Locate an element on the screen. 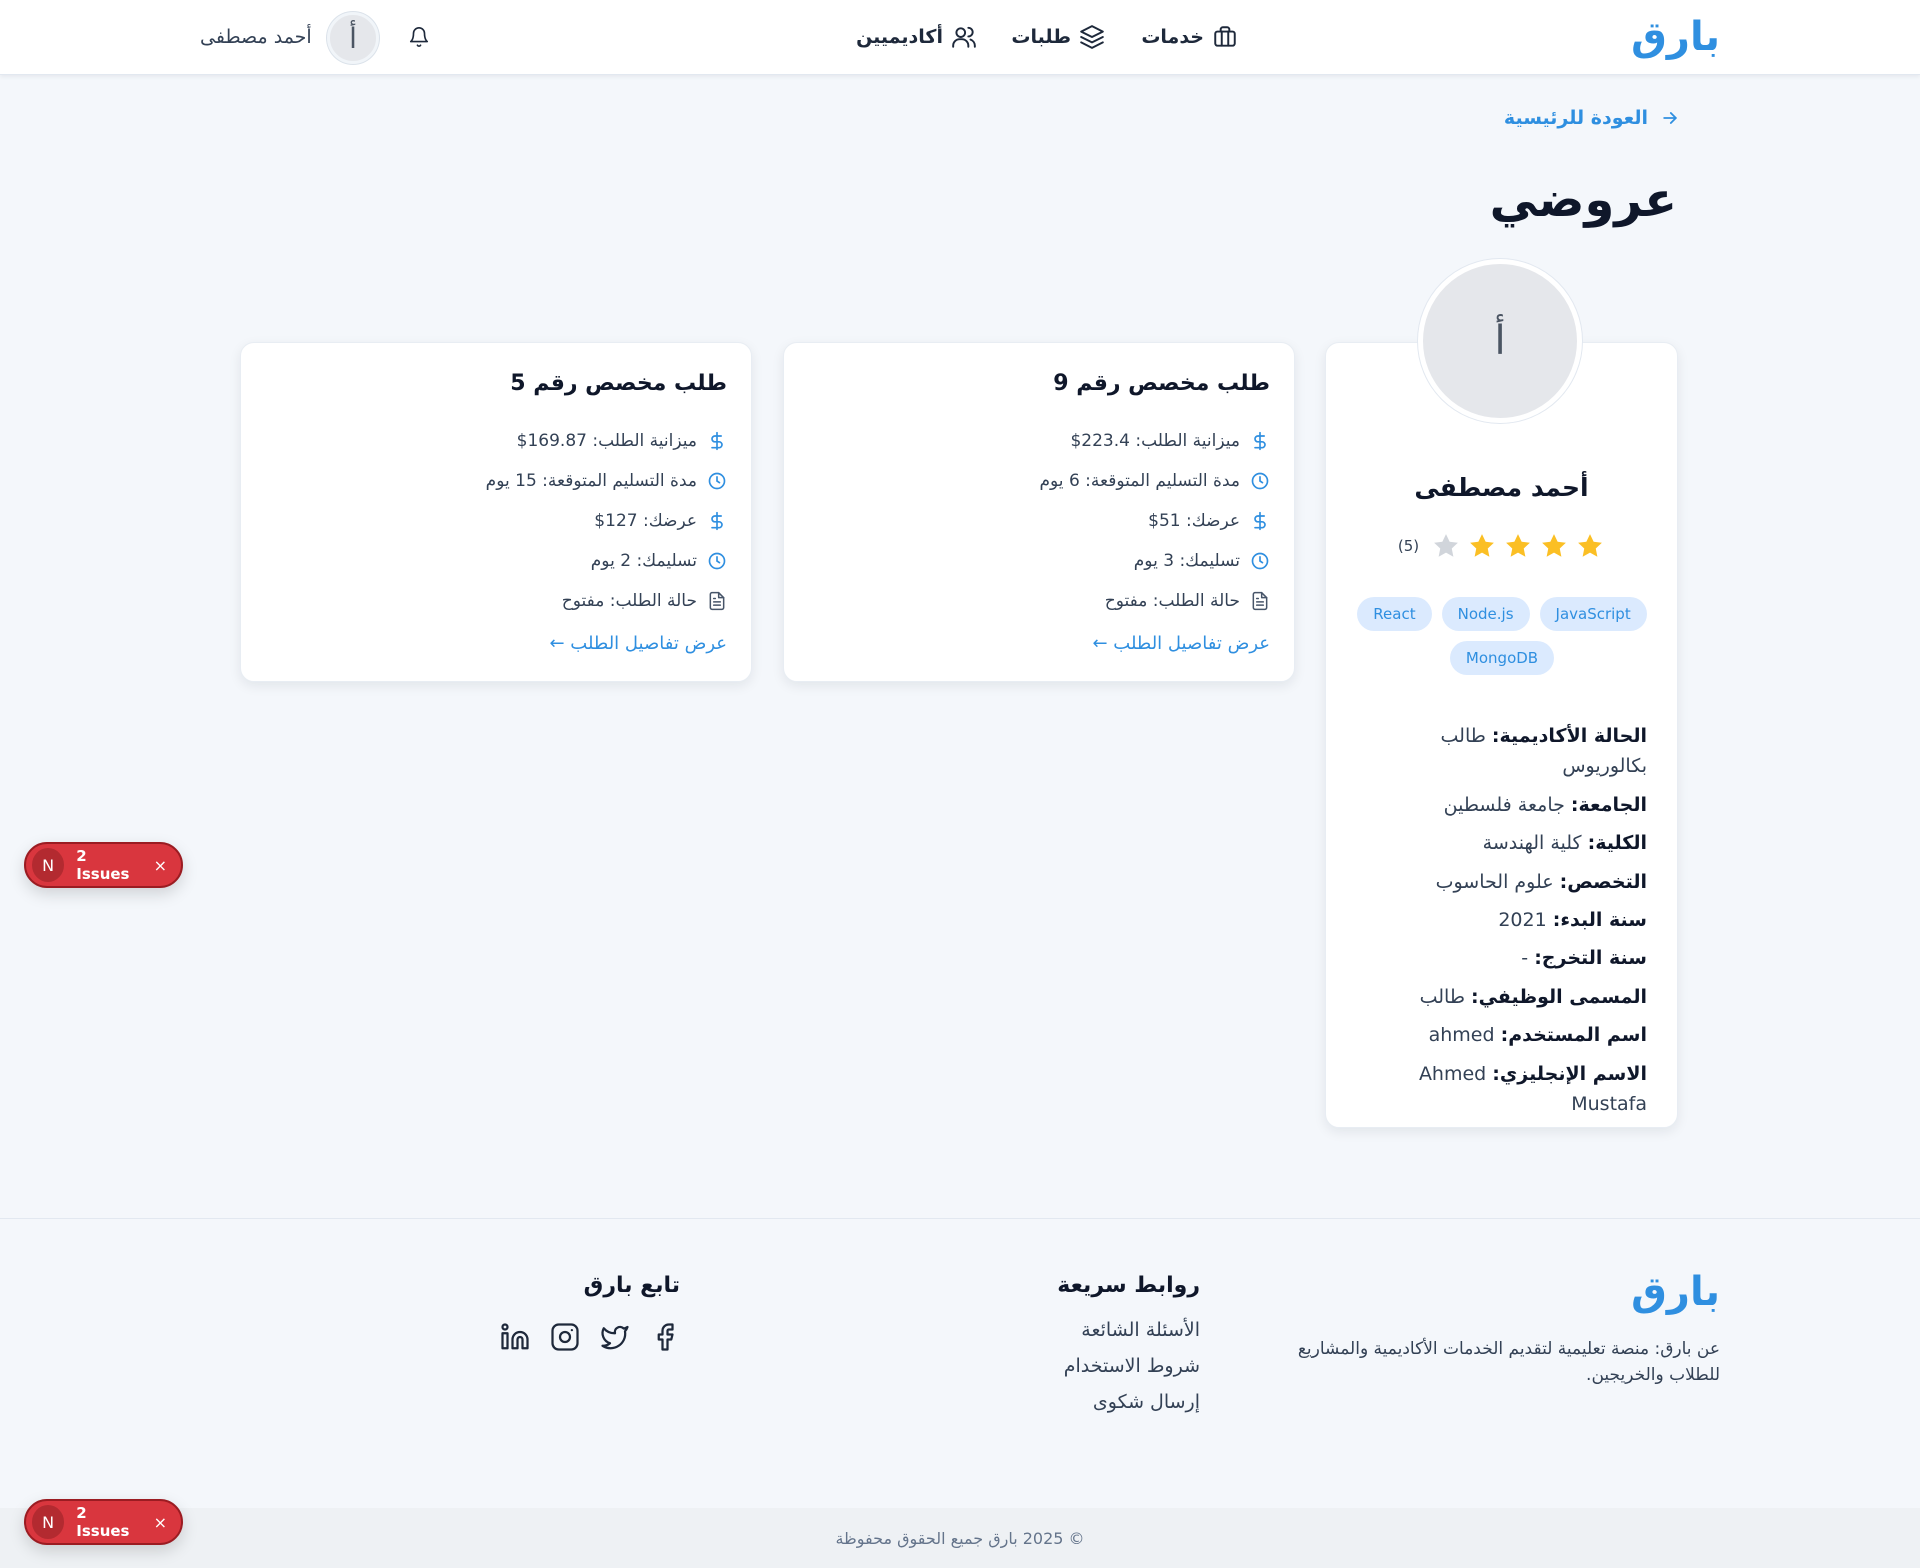 This screenshot has width=1920, height=1568. nav-academics-label: أكاديميين is located at coordinates (899, 37).